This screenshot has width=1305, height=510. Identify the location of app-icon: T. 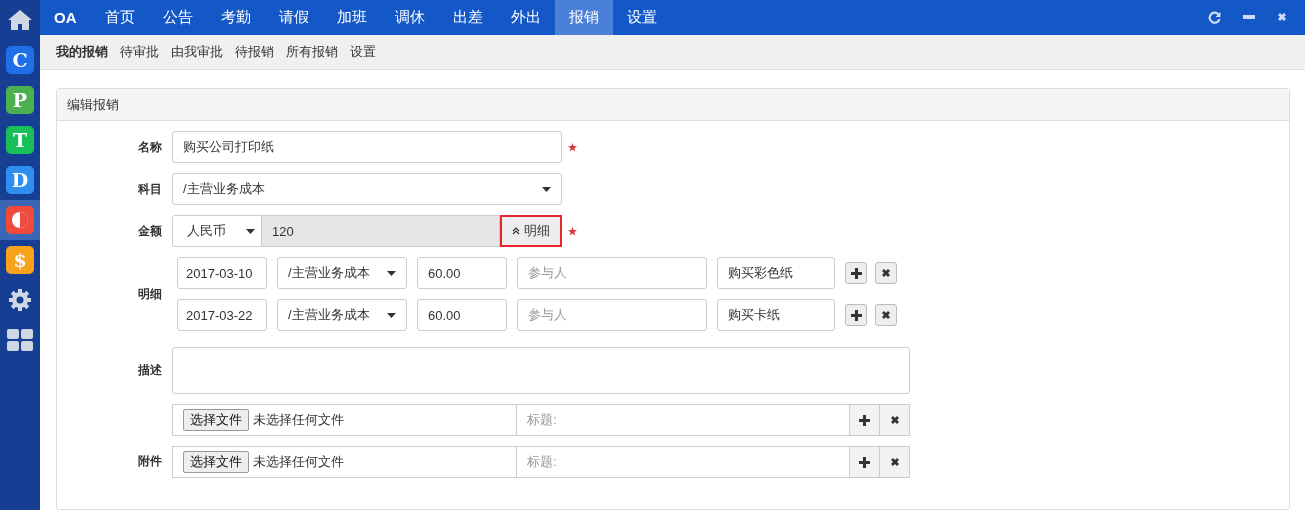
(20, 140).